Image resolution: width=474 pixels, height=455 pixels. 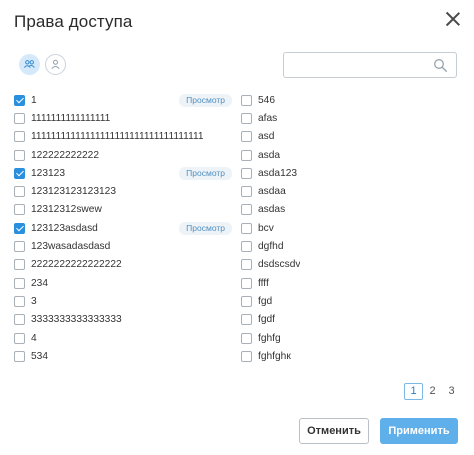 What do you see at coordinates (334, 431) in the screenshot?
I see `cancel-button: Отменить` at bounding box center [334, 431].